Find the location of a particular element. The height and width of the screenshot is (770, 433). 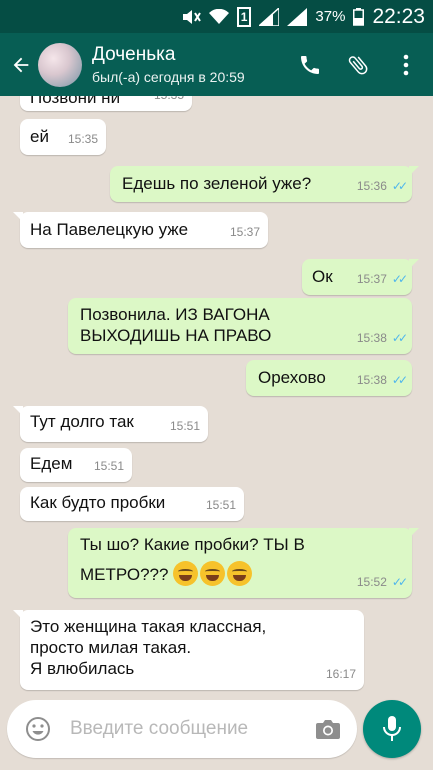

status-bar: 1 37% 22:23 is located at coordinates (216, 16).